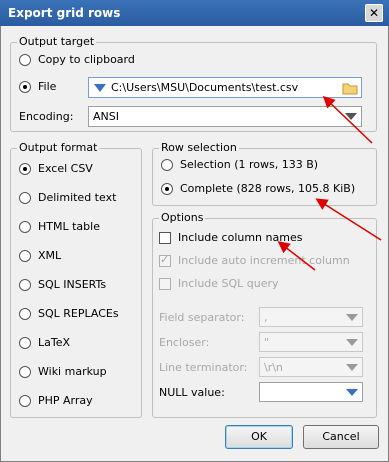  I want to click on dropdown-arrow-icon, so click(100, 88).